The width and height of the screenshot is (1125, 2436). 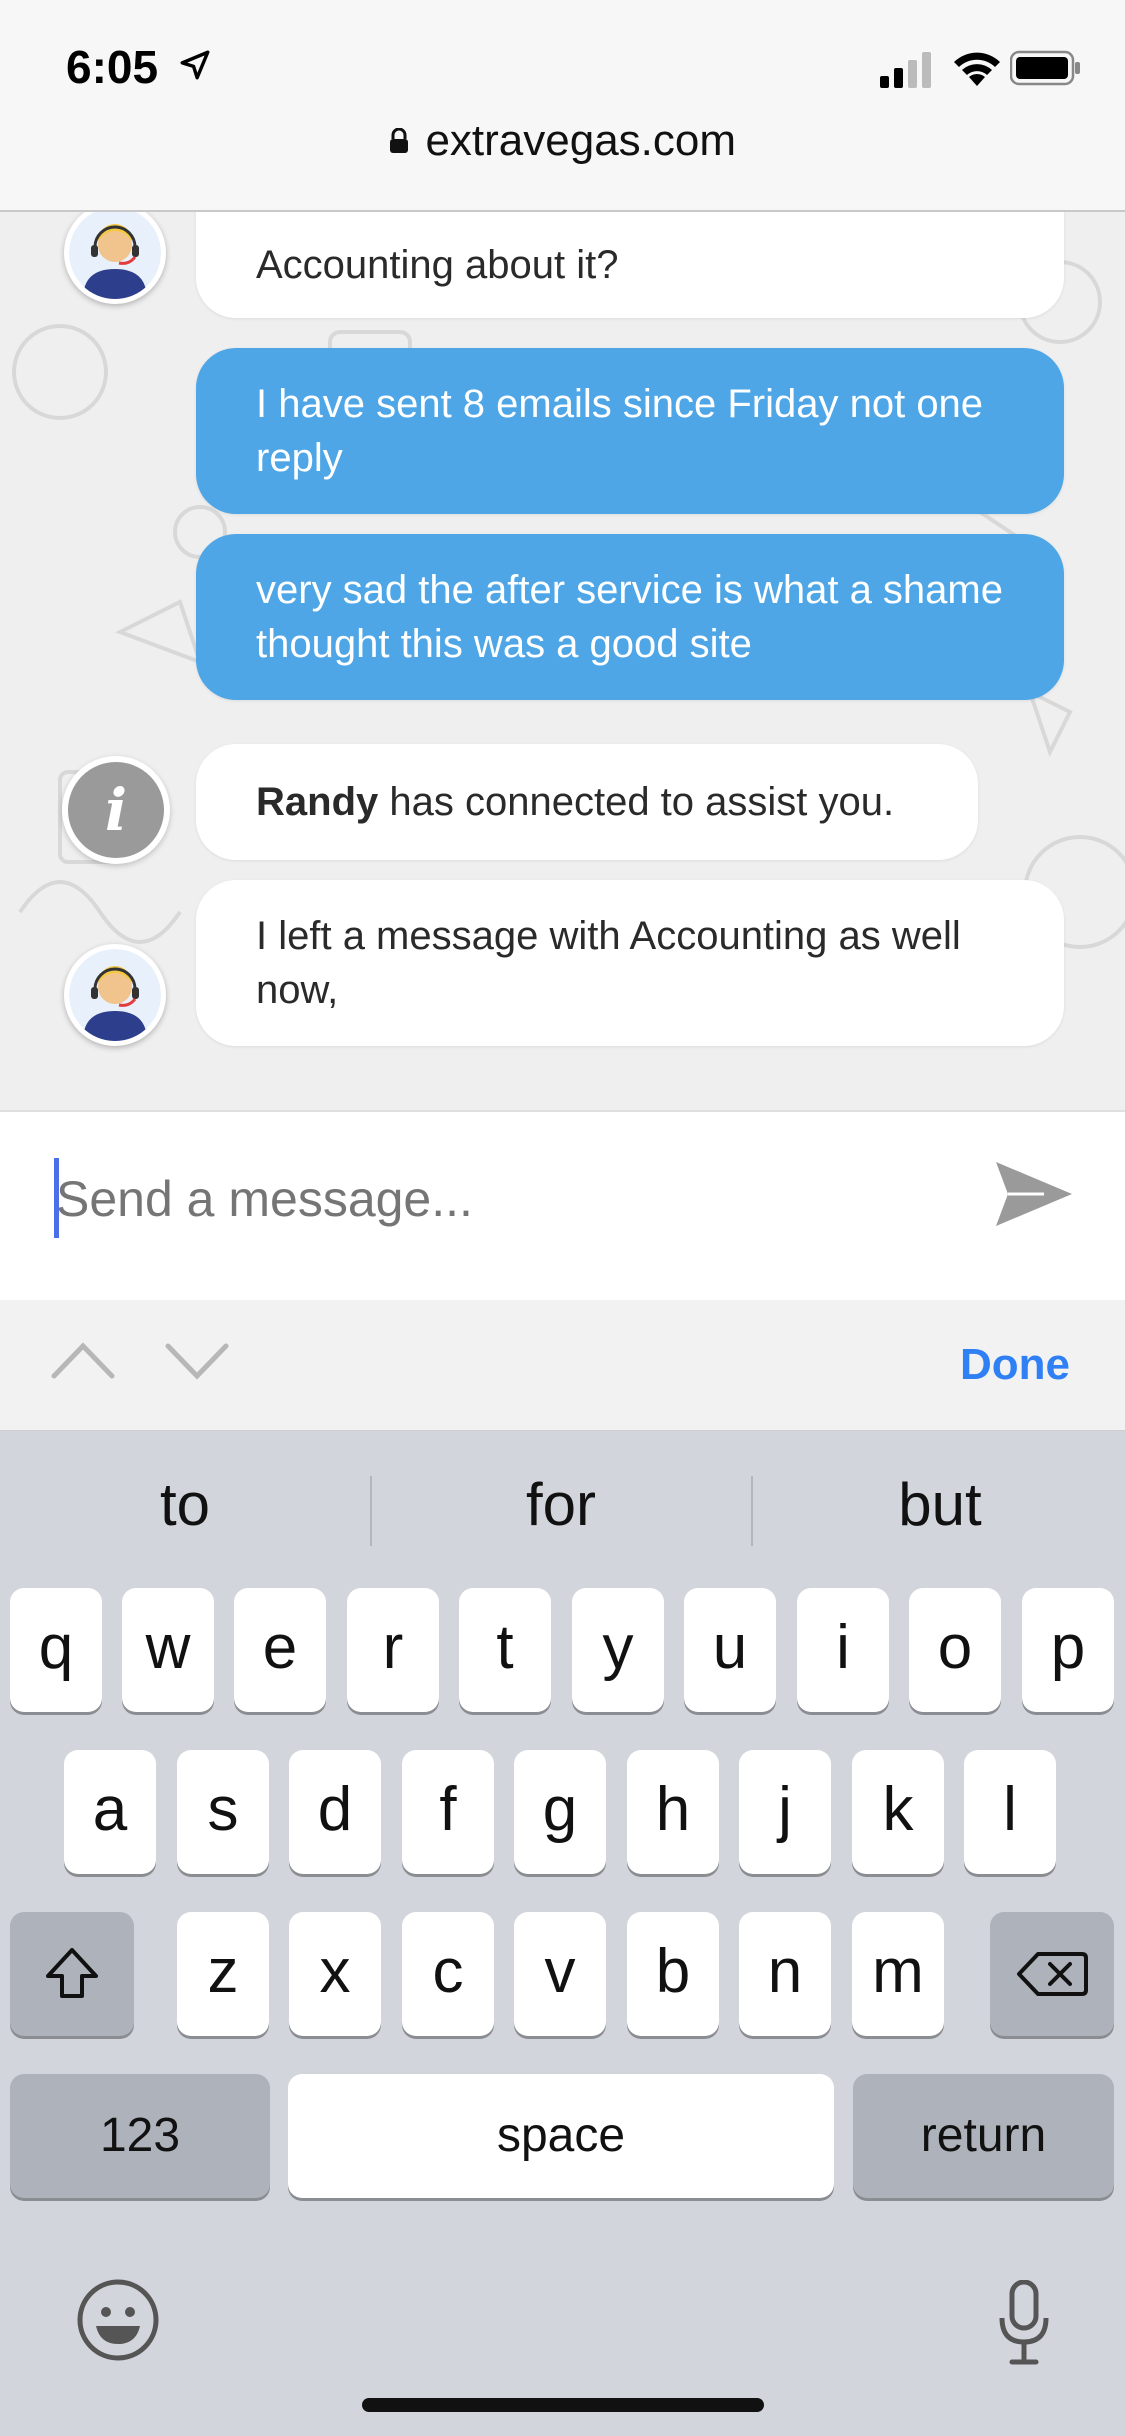 I want to click on text-caret, so click(x=56, y=1198).